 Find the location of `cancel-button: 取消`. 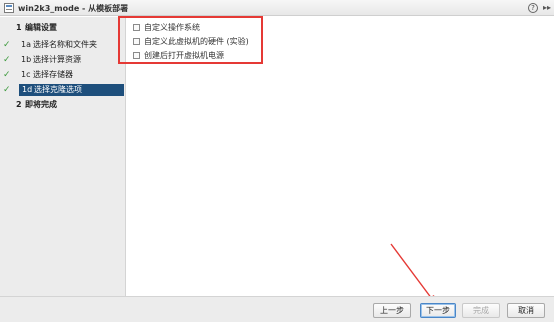

cancel-button: 取消 is located at coordinates (526, 310).